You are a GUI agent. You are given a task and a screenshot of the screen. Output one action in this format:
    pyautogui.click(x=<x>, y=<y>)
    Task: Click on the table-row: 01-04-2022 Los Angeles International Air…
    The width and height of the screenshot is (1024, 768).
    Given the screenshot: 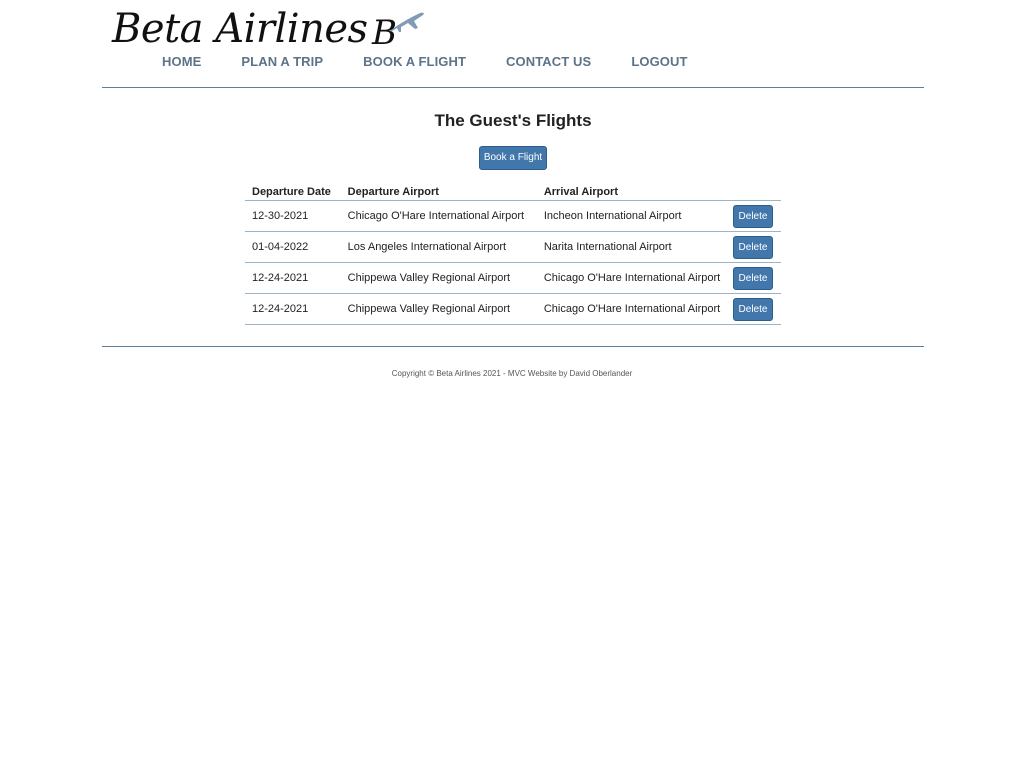 What is the action you would take?
    pyautogui.click(x=513, y=247)
    